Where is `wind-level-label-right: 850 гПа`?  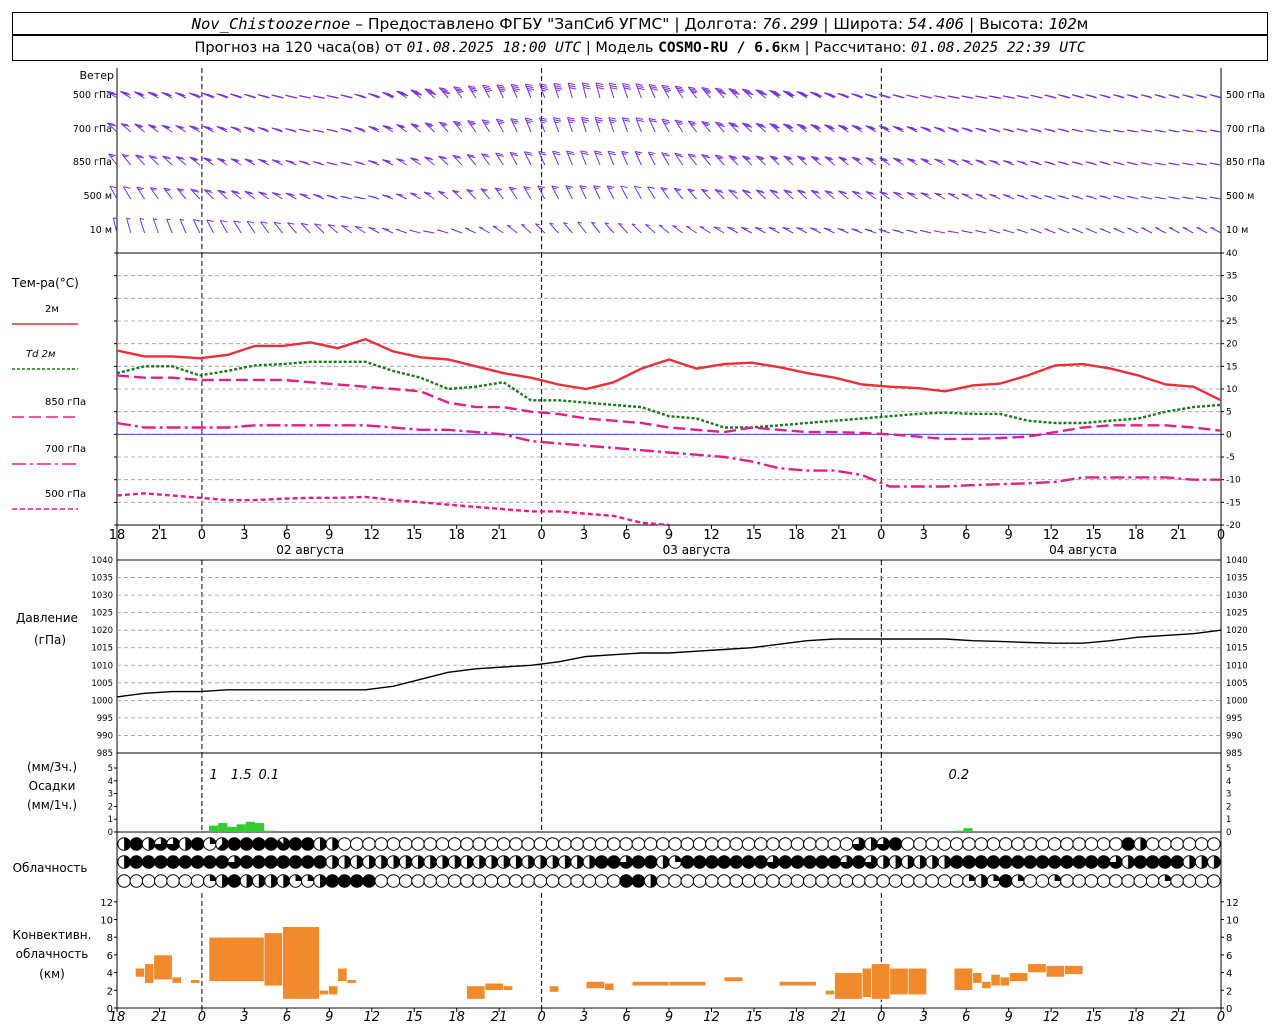
wind-level-label-right: 850 гПа is located at coordinates (1245, 162).